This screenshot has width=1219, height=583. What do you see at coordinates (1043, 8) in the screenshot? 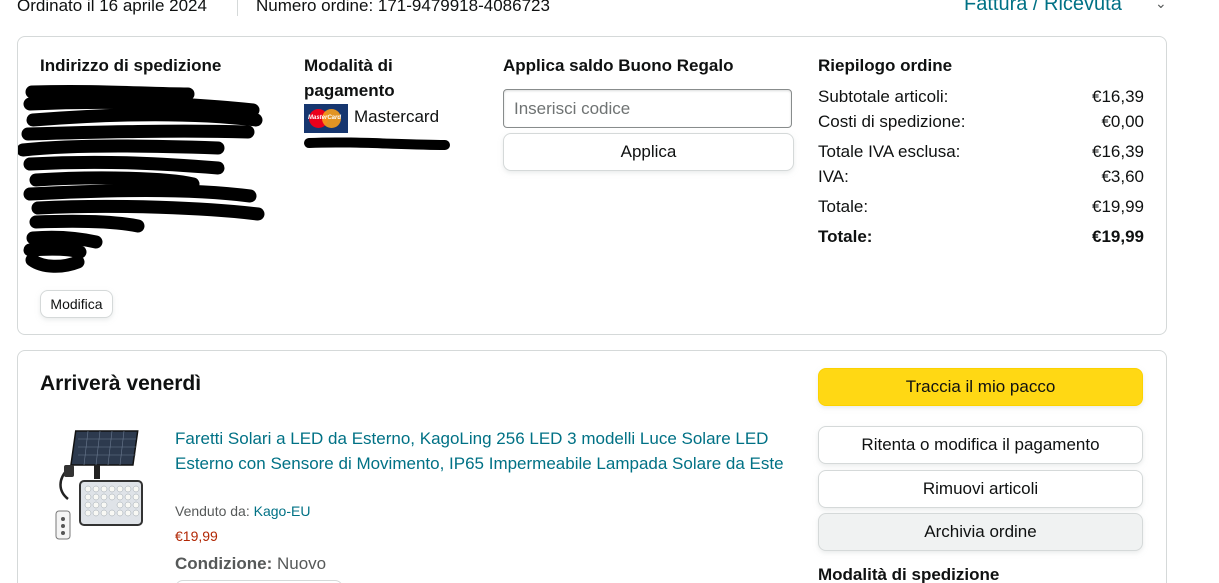
I see `invoice-link: Fattura / Ricevuta` at bounding box center [1043, 8].